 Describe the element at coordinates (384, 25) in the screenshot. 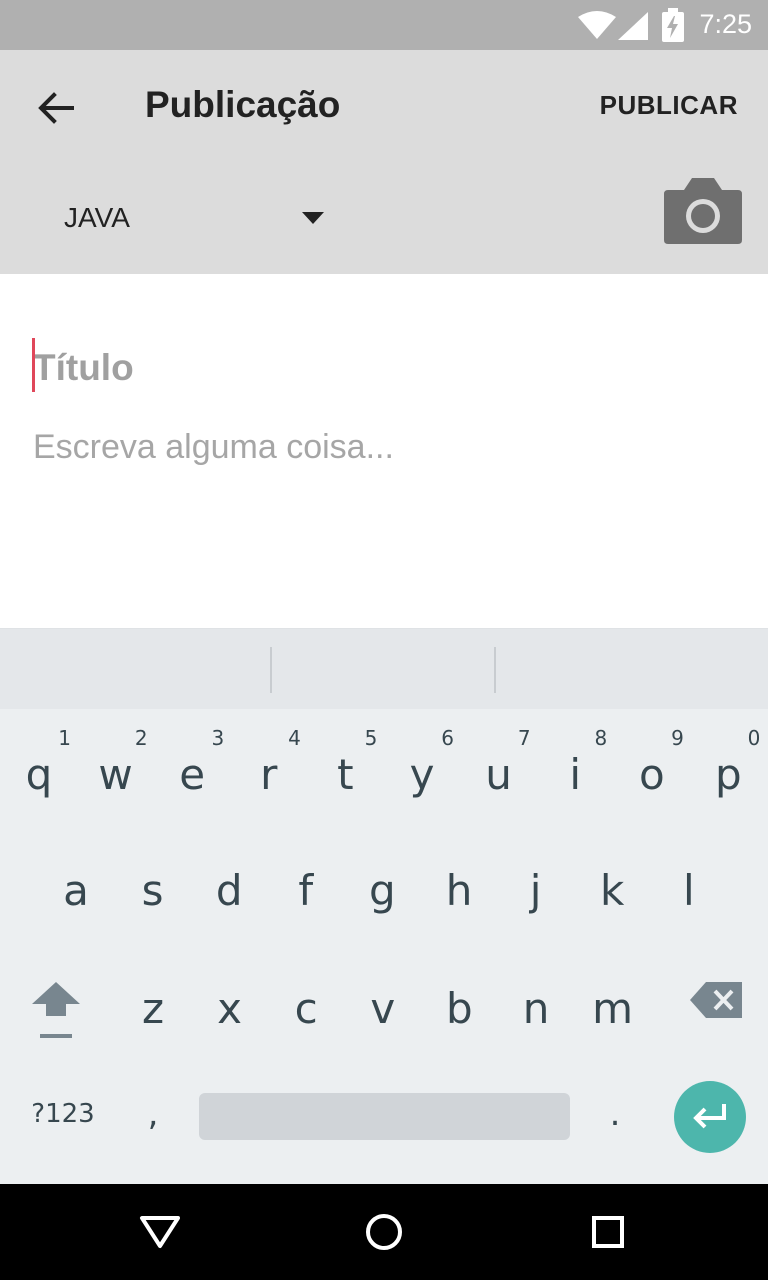

I see `status-bar: 7:25` at that location.